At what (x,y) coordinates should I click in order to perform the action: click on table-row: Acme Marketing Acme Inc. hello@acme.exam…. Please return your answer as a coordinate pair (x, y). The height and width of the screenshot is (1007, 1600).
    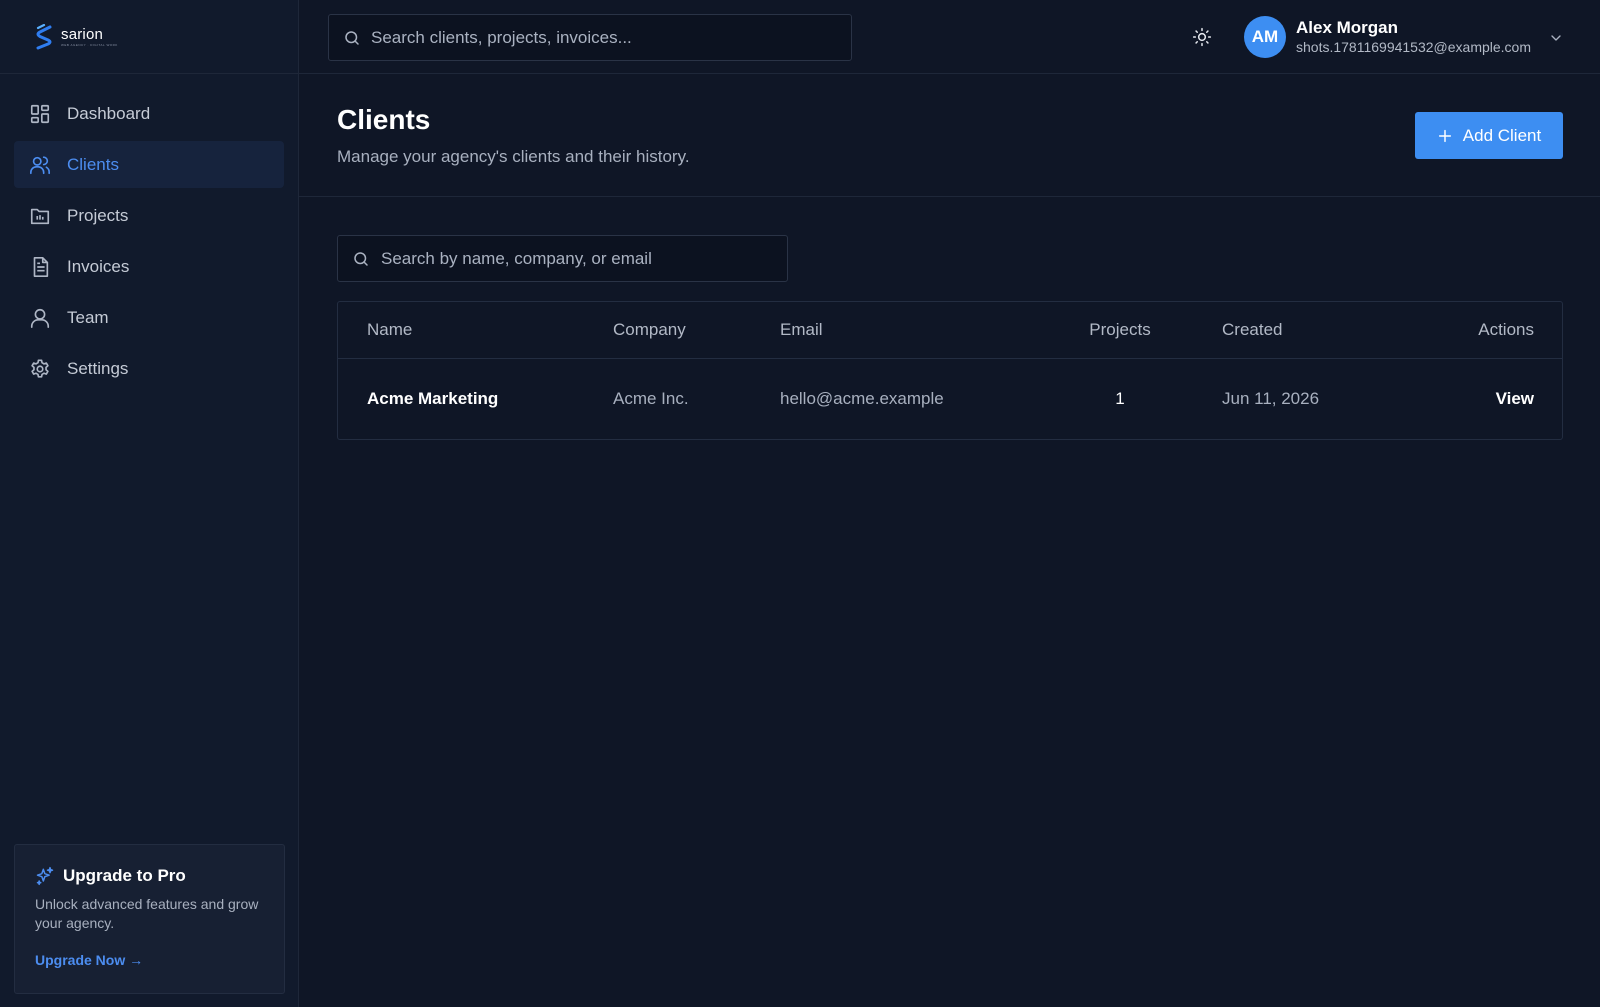
    Looking at the image, I should click on (950, 399).